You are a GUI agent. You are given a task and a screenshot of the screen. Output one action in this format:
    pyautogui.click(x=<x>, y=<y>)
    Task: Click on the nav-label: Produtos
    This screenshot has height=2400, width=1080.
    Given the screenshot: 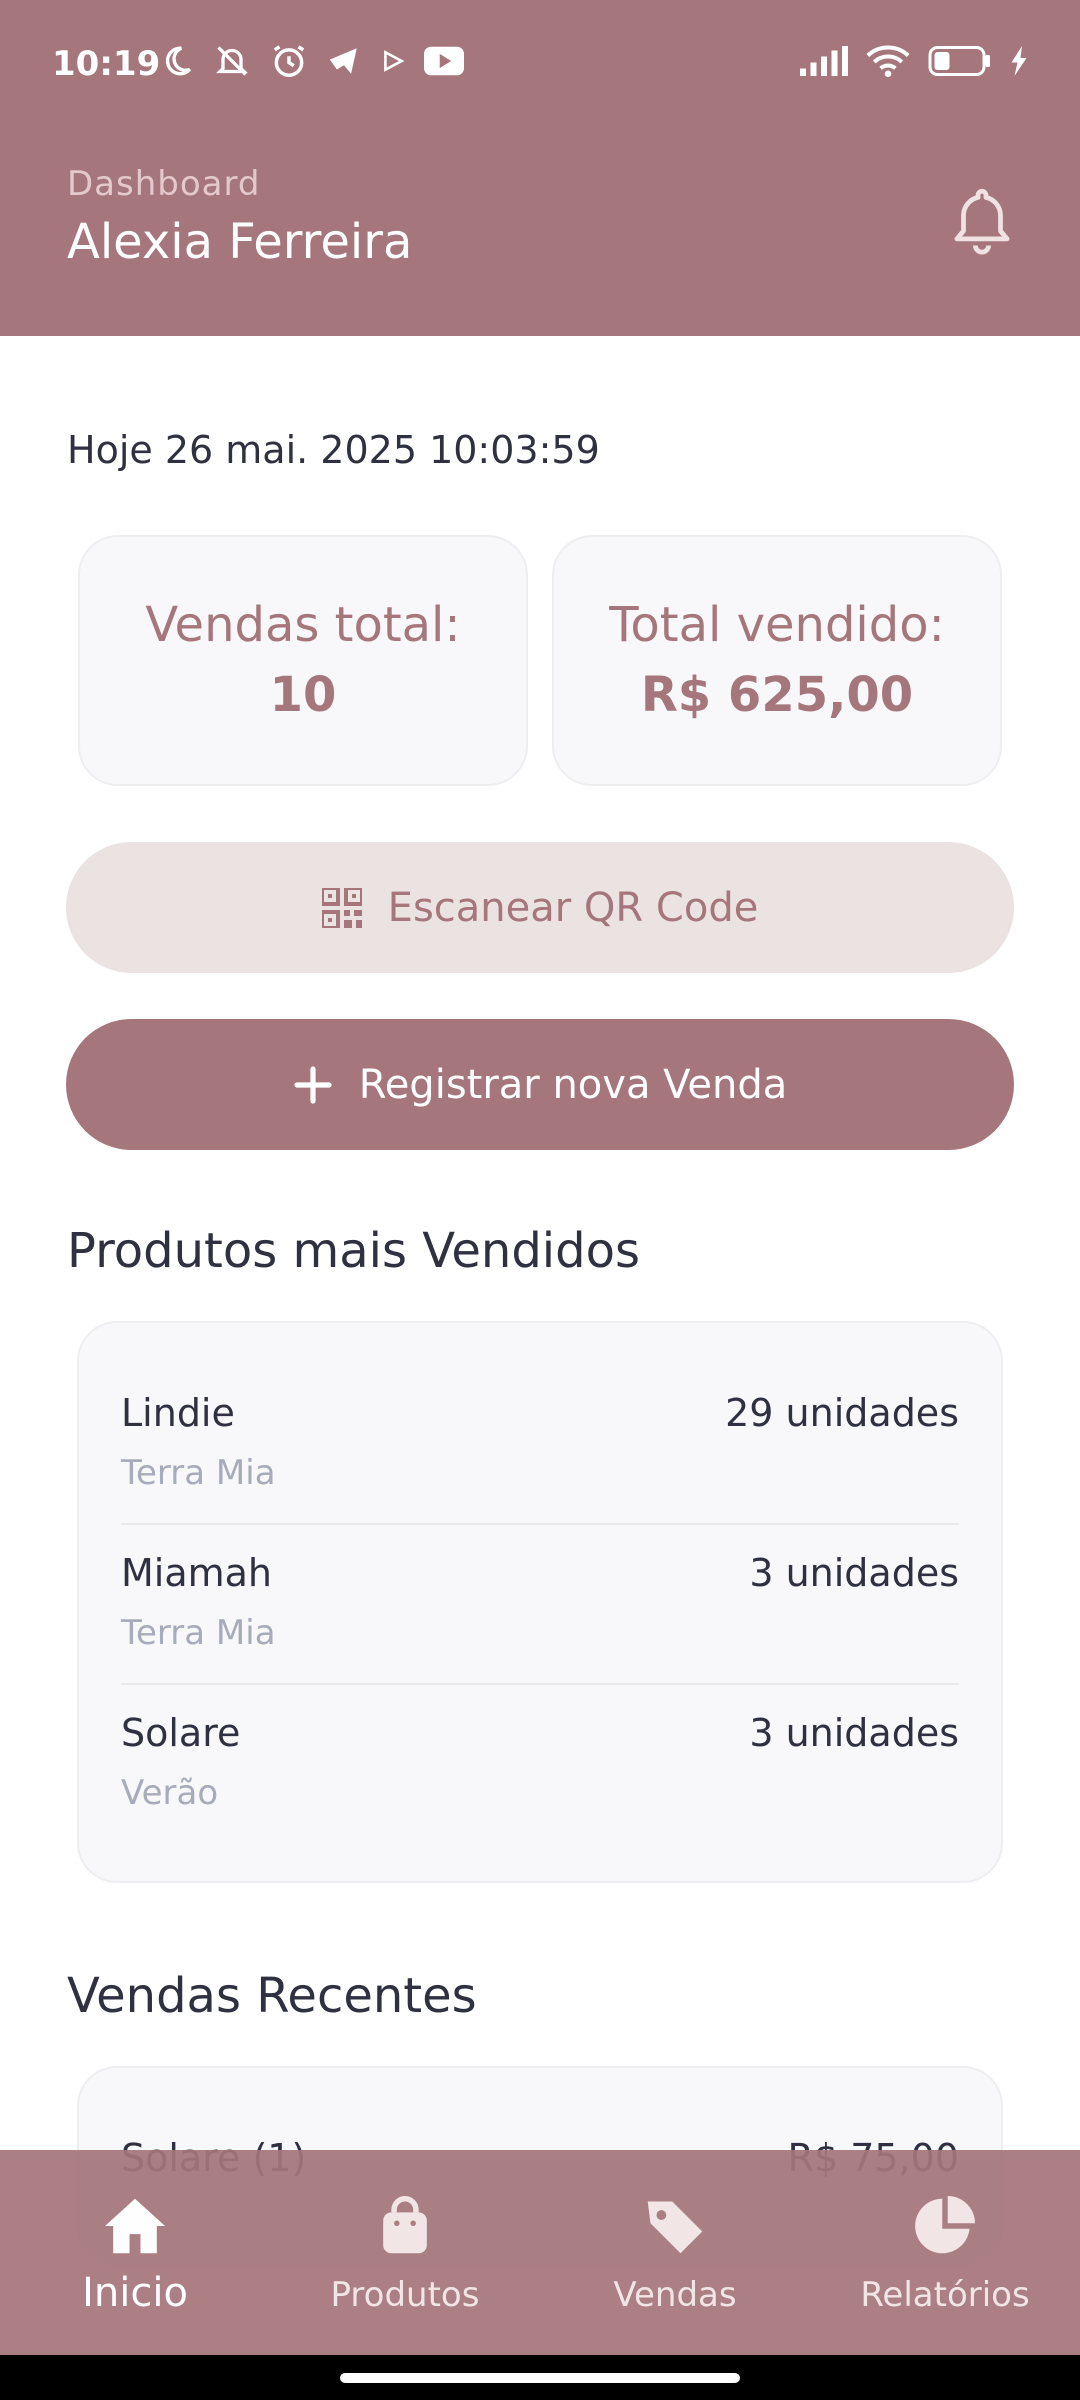 What is the action you would take?
    pyautogui.click(x=405, y=2295)
    